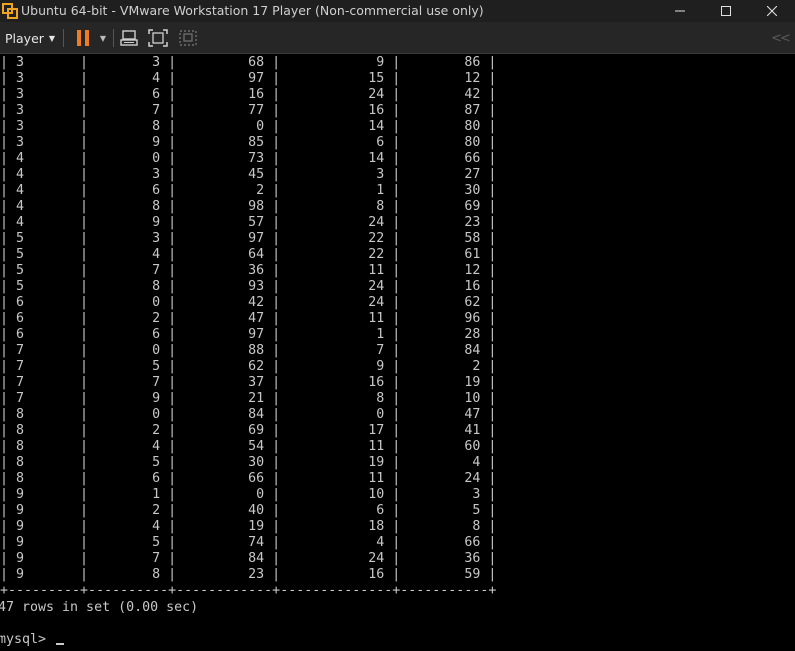 The width and height of the screenshot is (795, 651). I want to click on send-ctrl-alt-del-button, so click(130, 38).